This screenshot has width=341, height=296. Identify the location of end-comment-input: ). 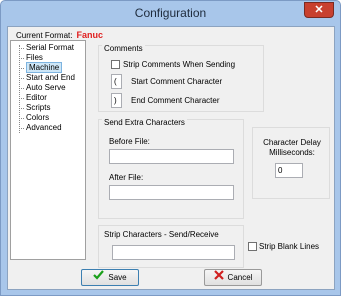
(116, 100).